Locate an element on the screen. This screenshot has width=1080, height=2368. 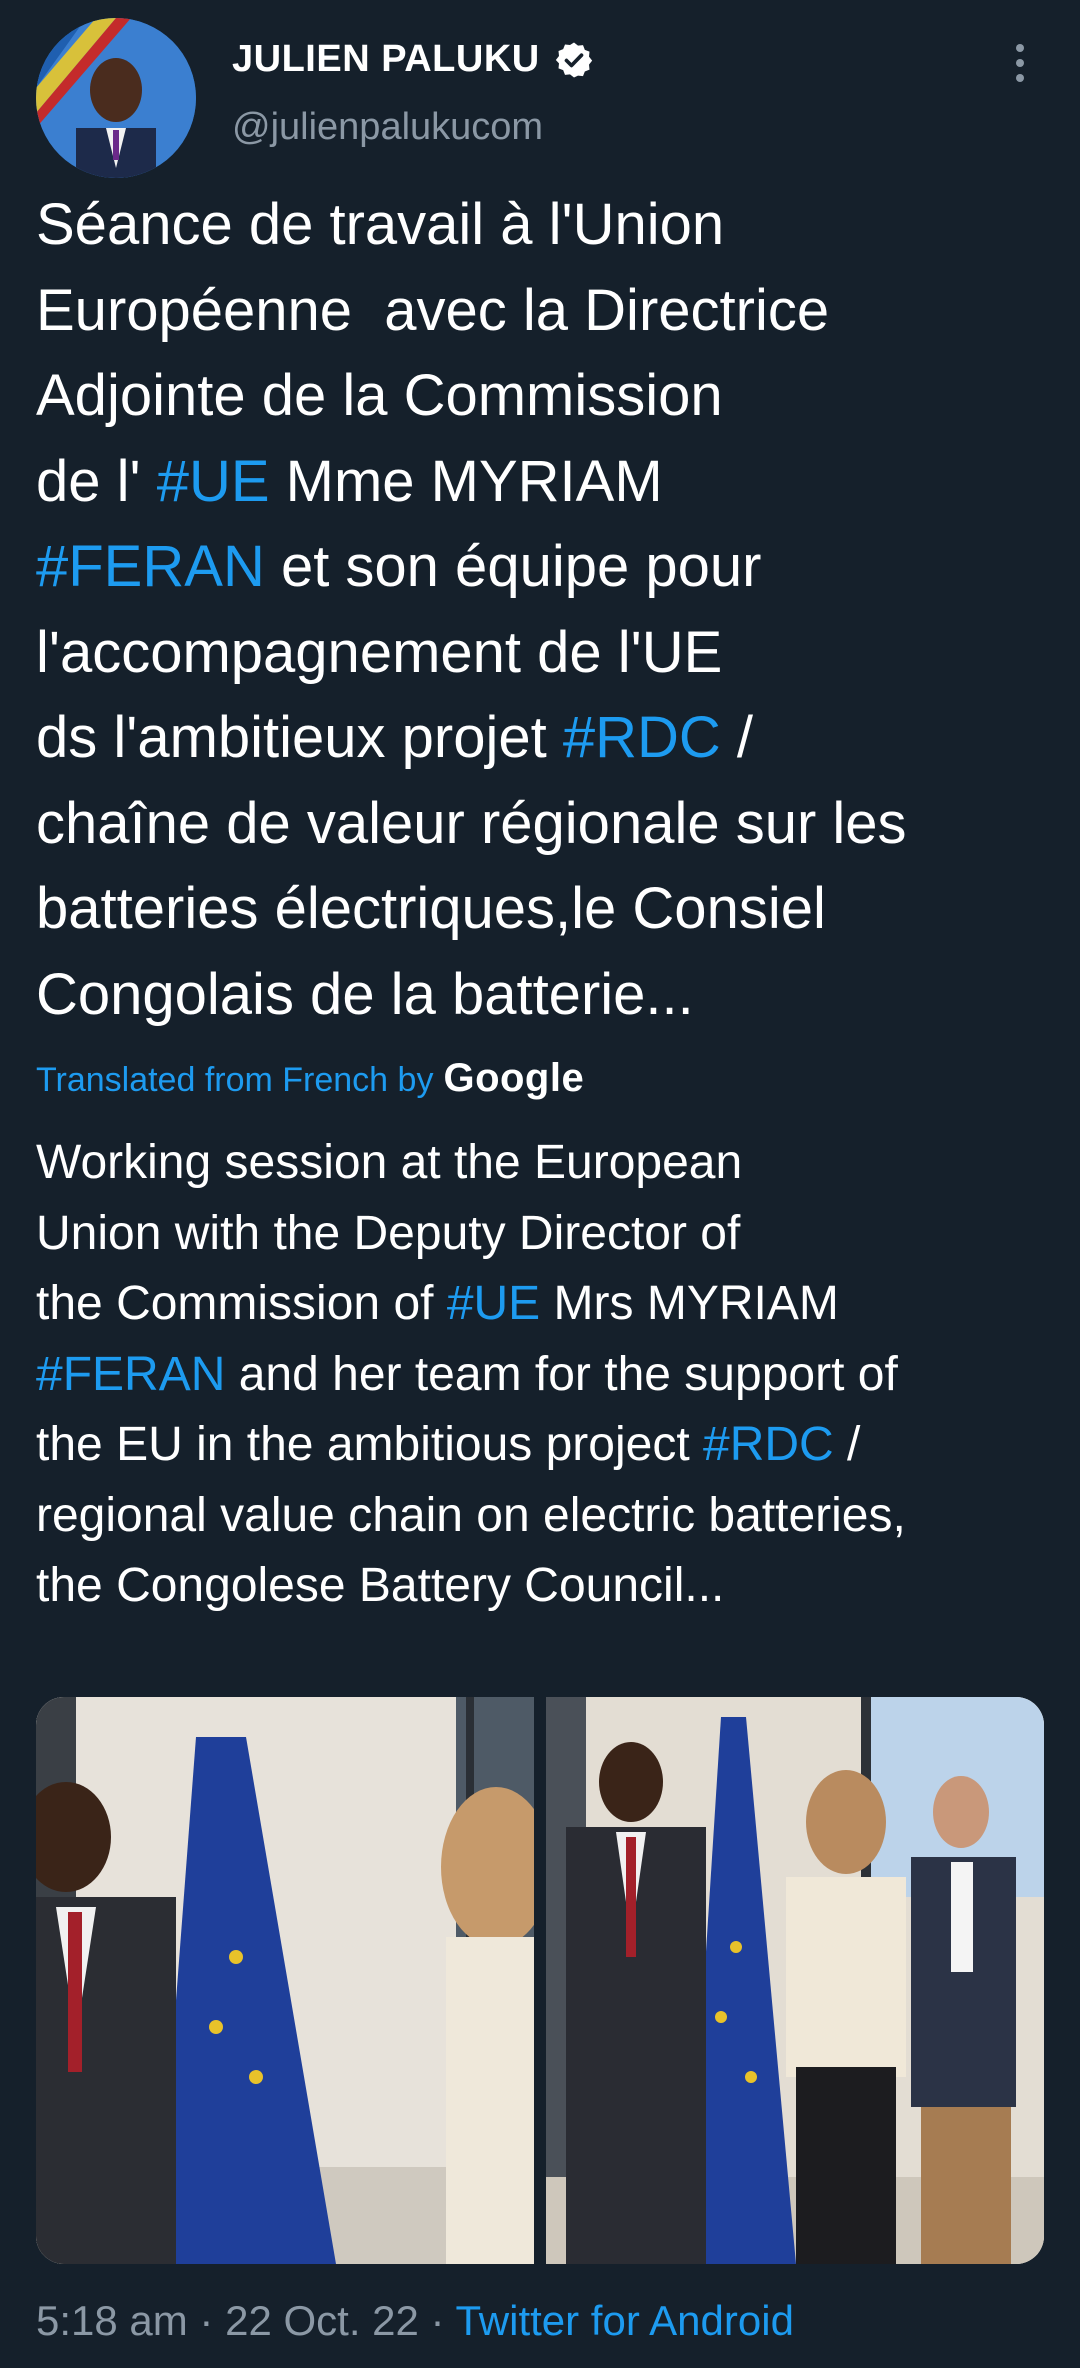
translation-attribution: Translated from French by Google is located at coordinates (310, 1078).